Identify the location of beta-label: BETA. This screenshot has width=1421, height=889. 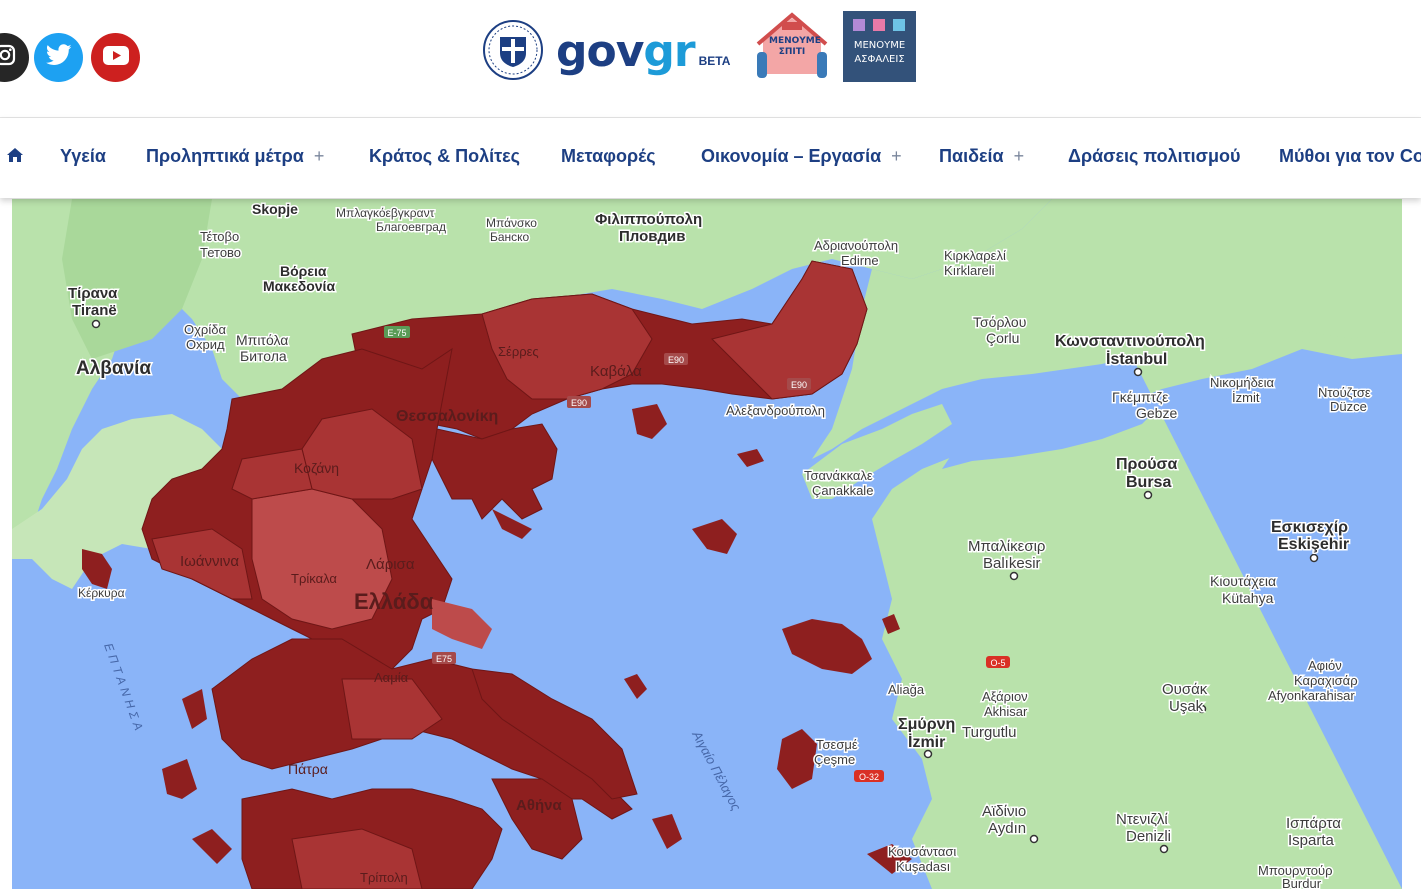
(714, 61).